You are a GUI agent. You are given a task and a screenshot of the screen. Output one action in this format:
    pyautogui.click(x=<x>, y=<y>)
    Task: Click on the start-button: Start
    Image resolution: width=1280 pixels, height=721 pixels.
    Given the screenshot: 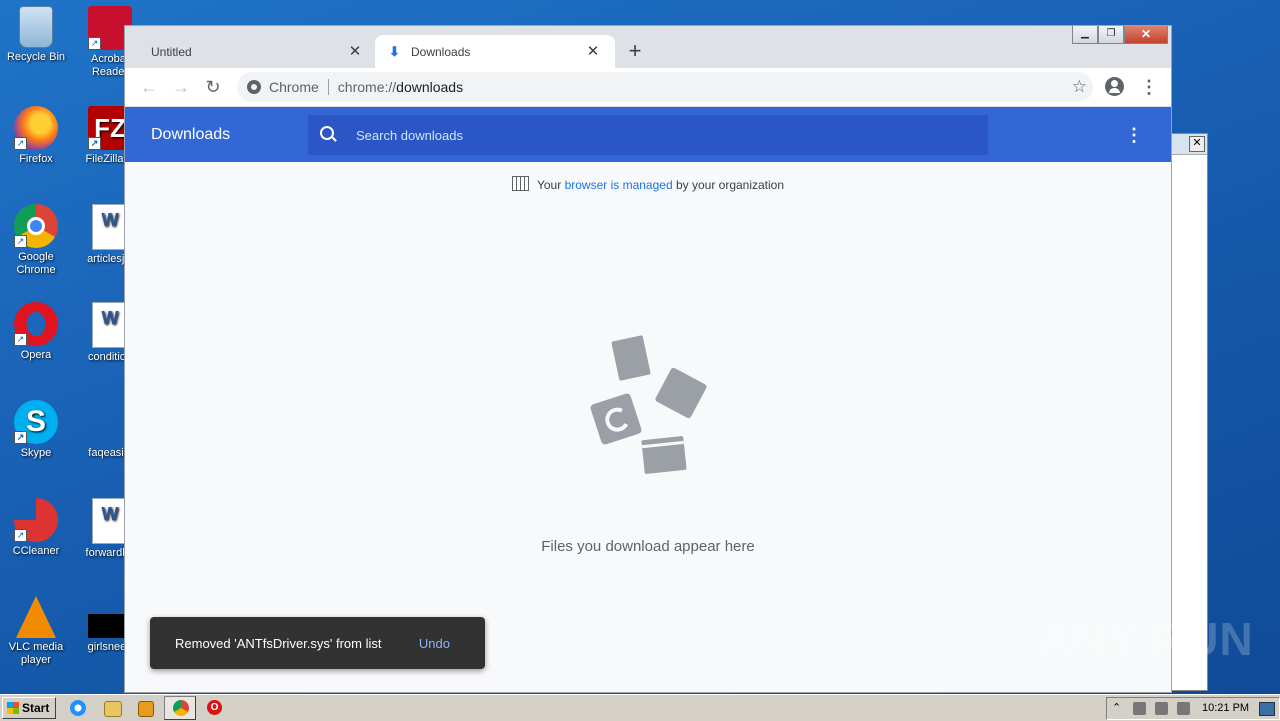 What is the action you would take?
    pyautogui.click(x=29, y=708)
    